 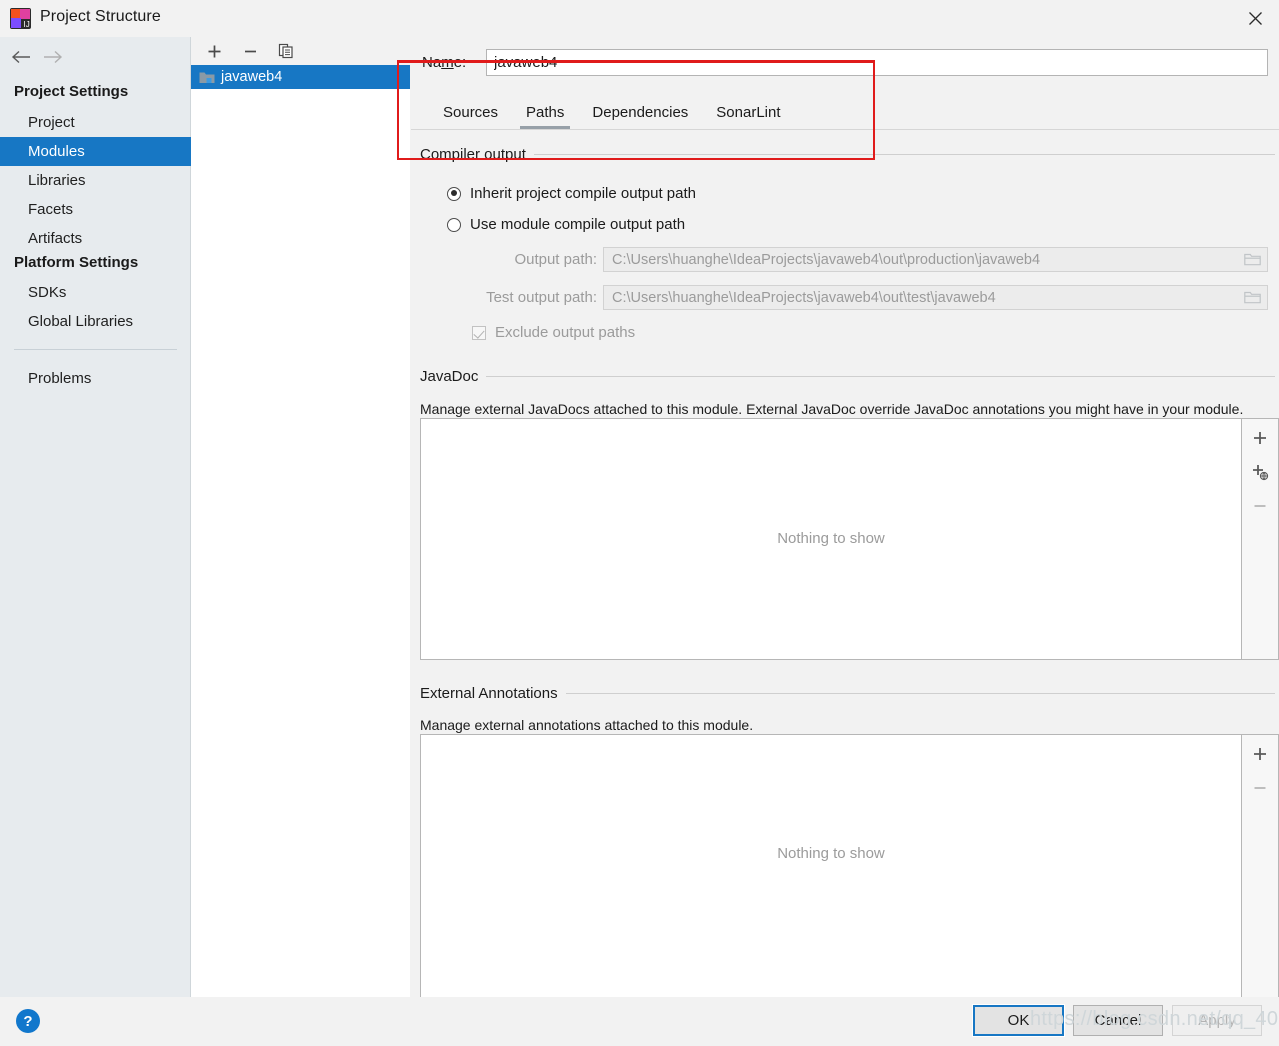 What do you see at coordinates (583, 193) in the screenshot?
I see `radio-label: Inherit project compile output path` at bounding box center [583, 193].